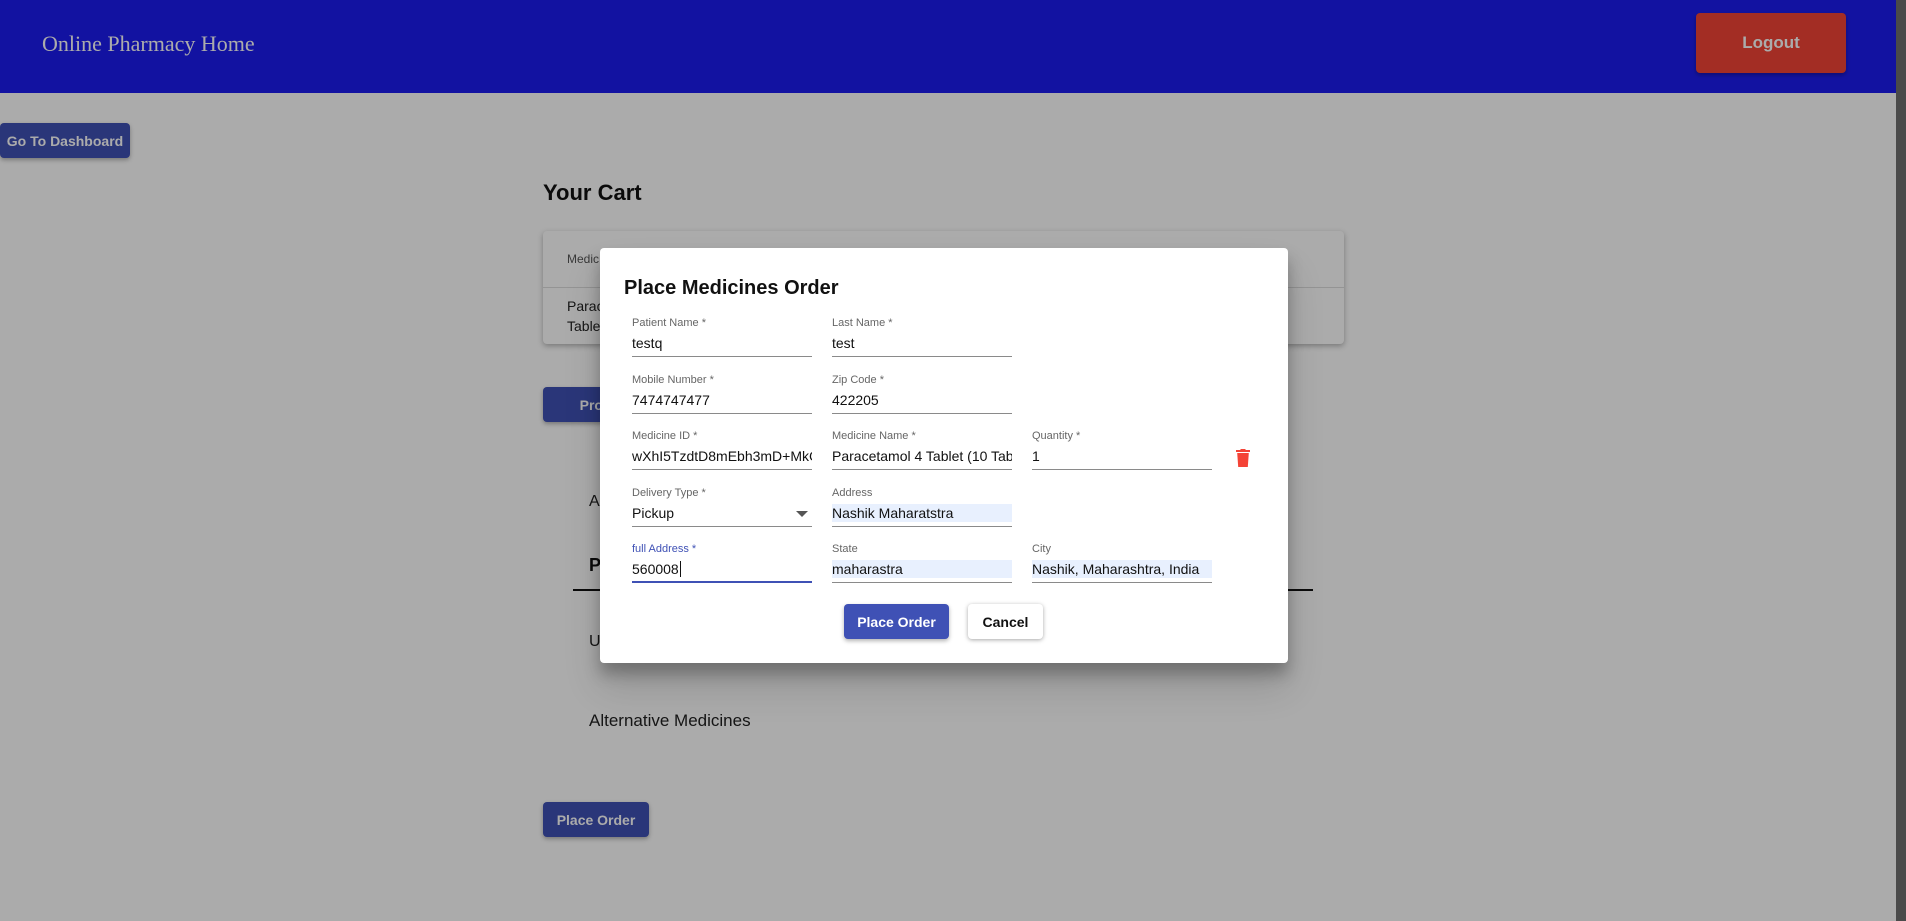  What do you see at coordinates (1041, 549) in the screenshot?
I see `field-label: City` at bounding box center [1041, 549].